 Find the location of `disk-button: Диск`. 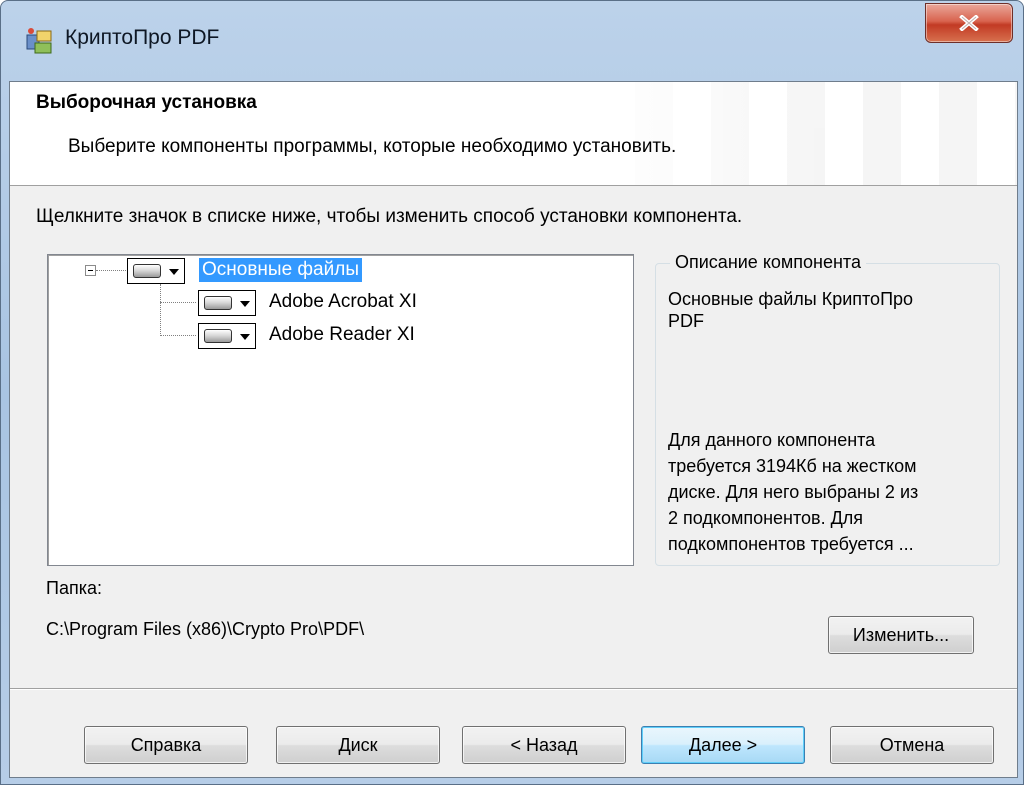

disk-button: Диск is located at coordinates (358, 745).